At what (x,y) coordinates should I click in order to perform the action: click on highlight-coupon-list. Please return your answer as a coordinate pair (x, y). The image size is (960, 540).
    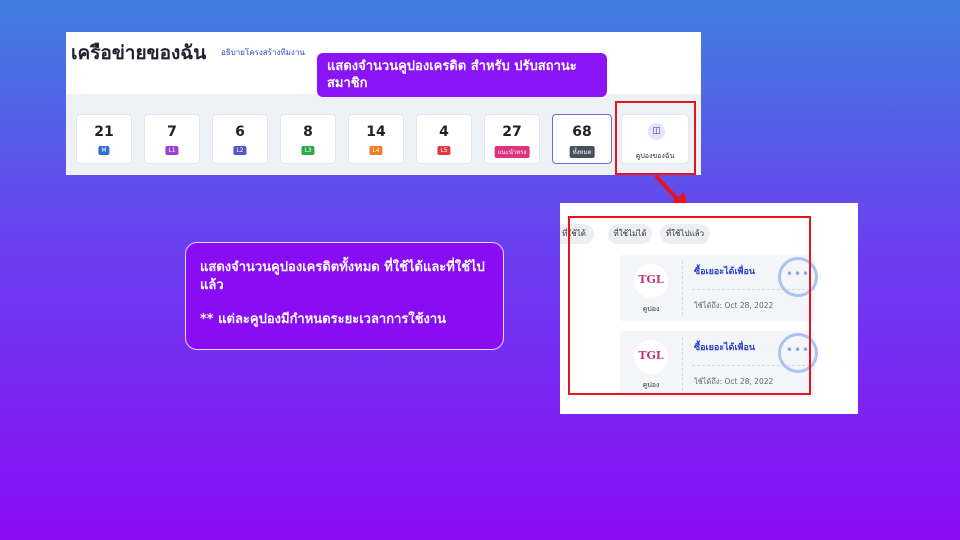
    Looking at the image, I should click on (689, 305).